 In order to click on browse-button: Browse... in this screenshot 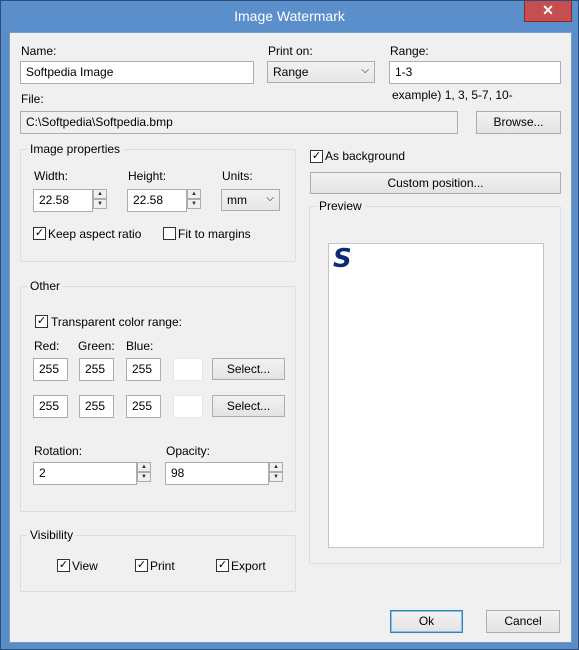, I will do `click(518, 122)`.